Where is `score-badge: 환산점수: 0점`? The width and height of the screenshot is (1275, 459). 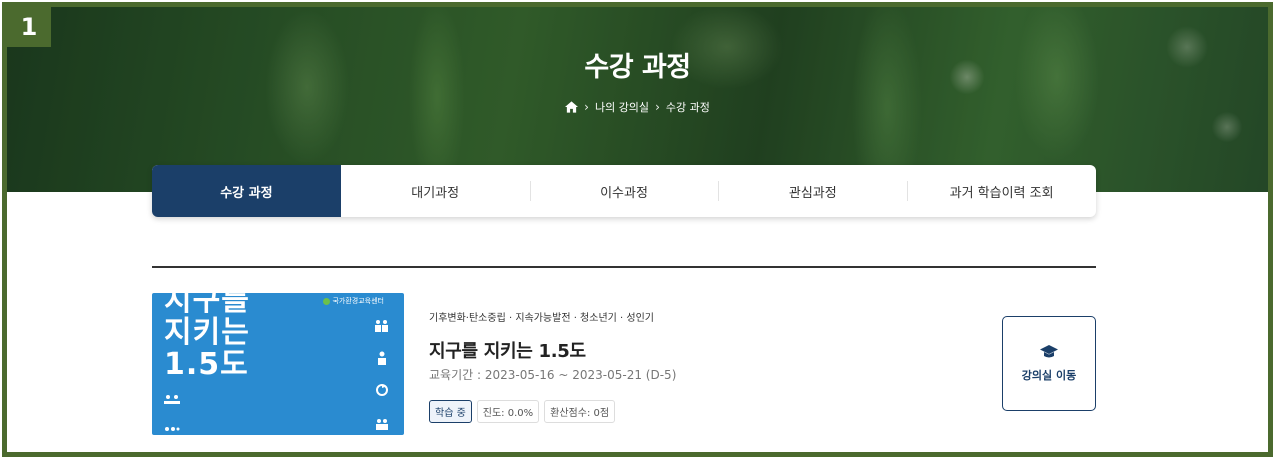
score-badge: 환산점수: 0점 is located at coordinates (580, 411).